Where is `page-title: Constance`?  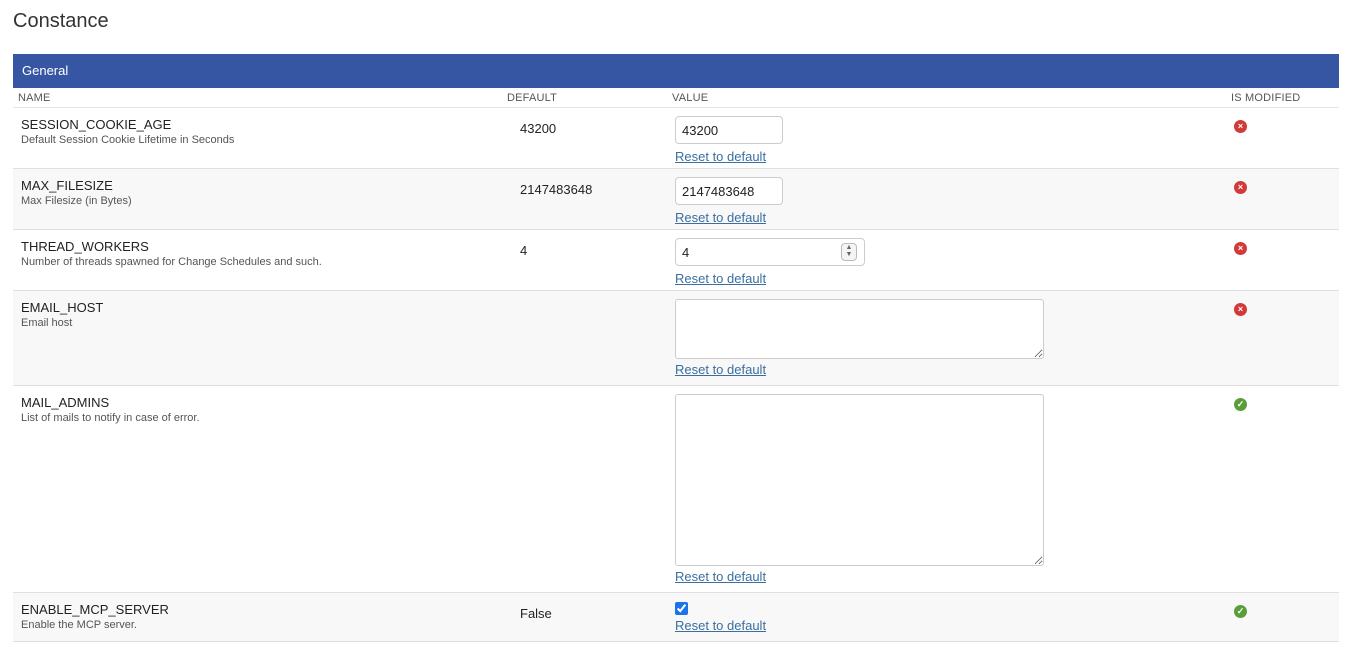 page-title: Constance is located at coordinates (61, 21).